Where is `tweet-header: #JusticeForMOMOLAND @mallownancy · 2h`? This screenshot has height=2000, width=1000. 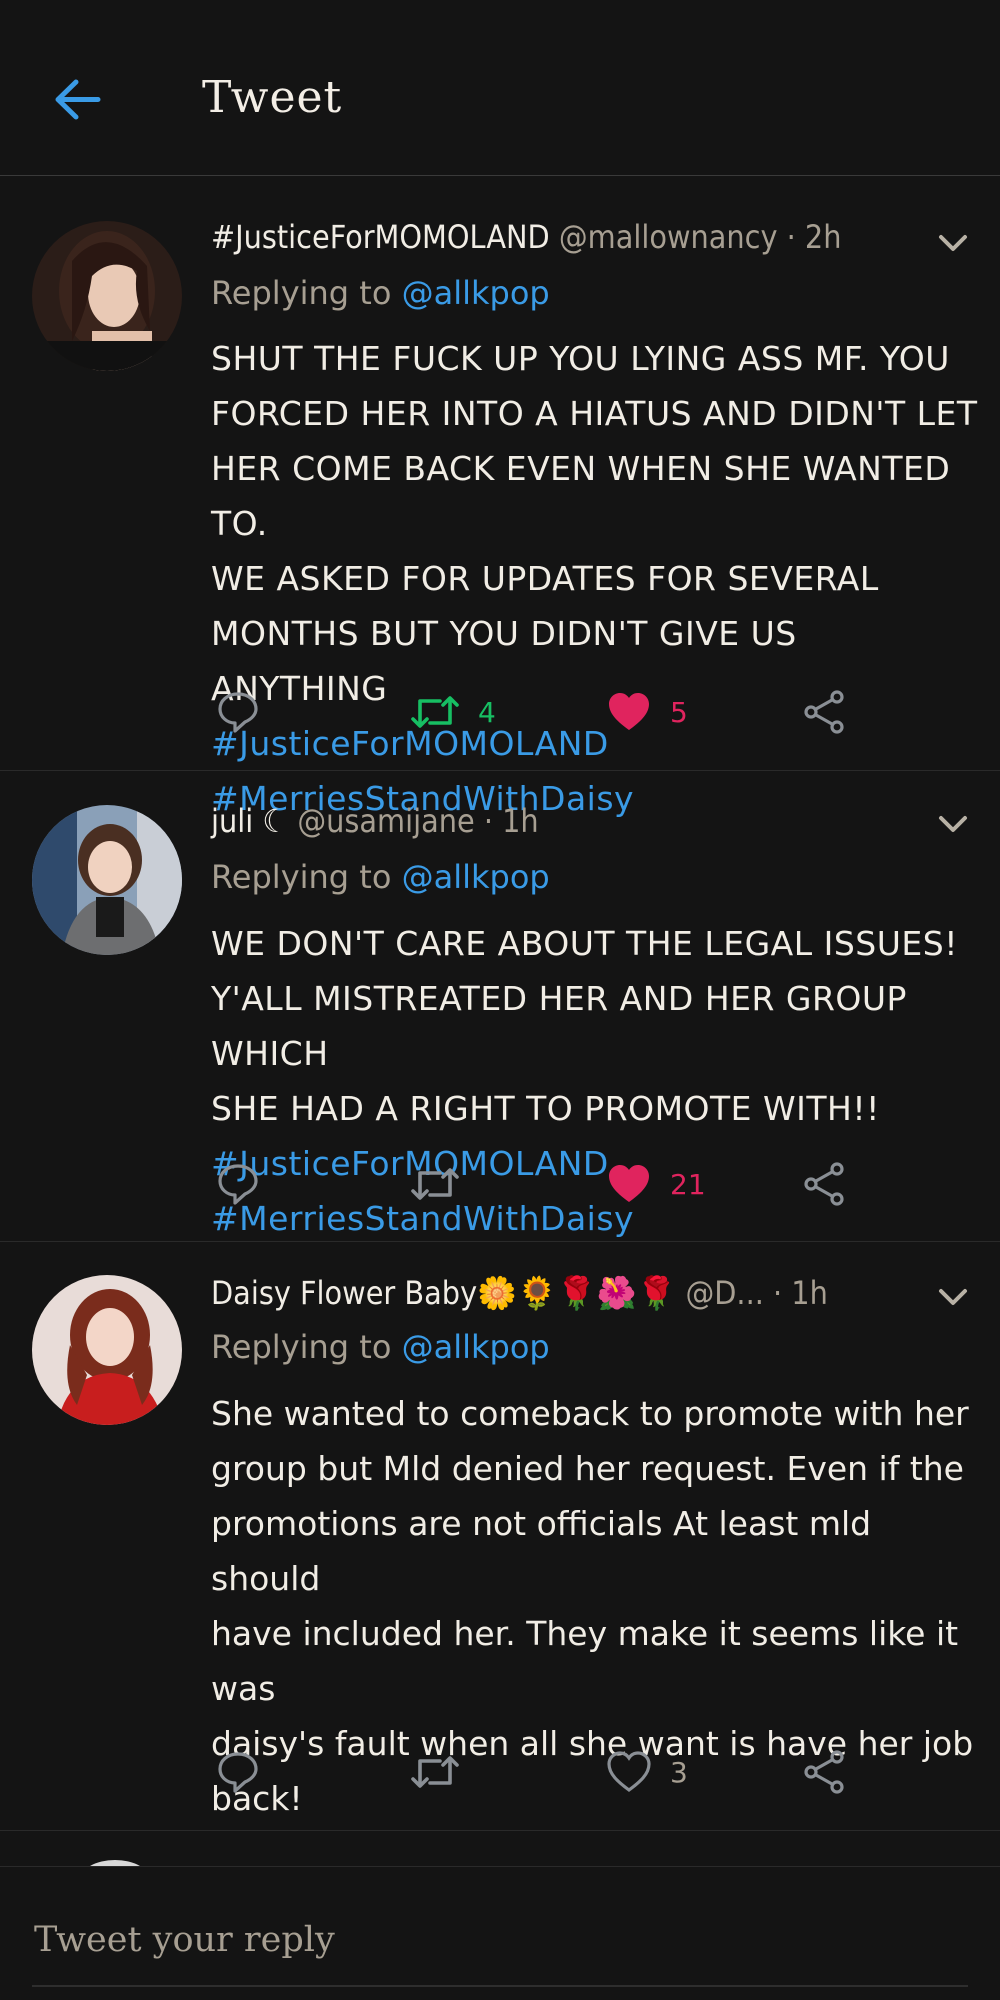 tweet-header: #JusticeForMOMOLAND @mallownancy · 2h is located at coordinates (526, 237).